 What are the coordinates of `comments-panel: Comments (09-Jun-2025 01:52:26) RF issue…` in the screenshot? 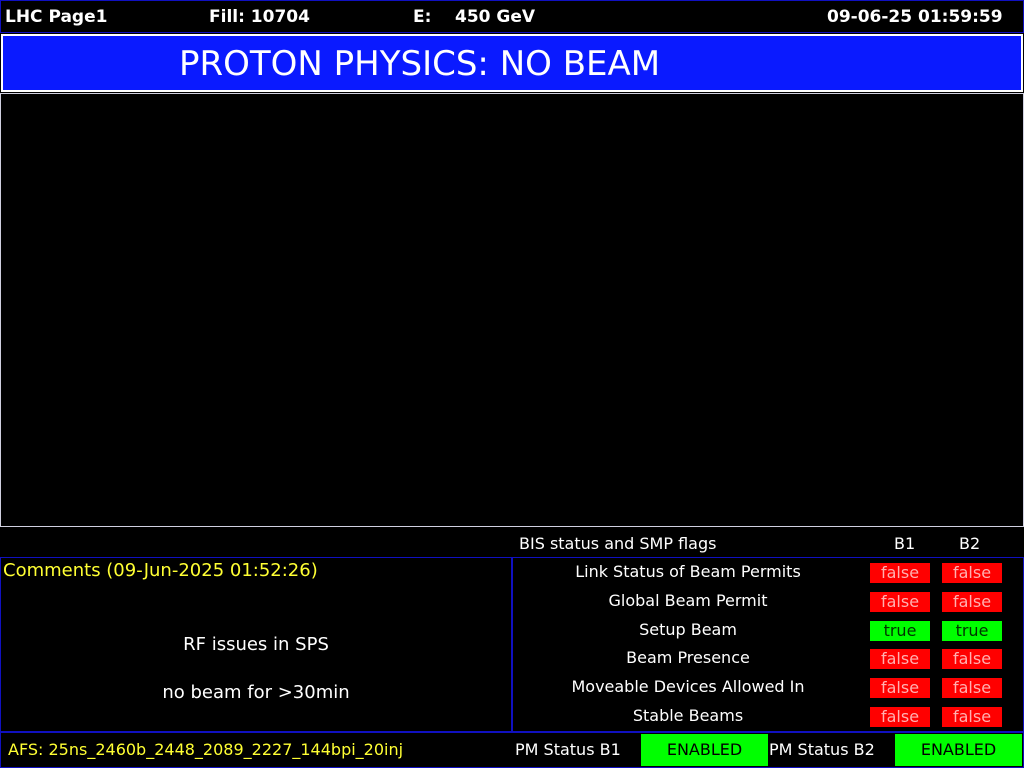 It's located at (256, 644).